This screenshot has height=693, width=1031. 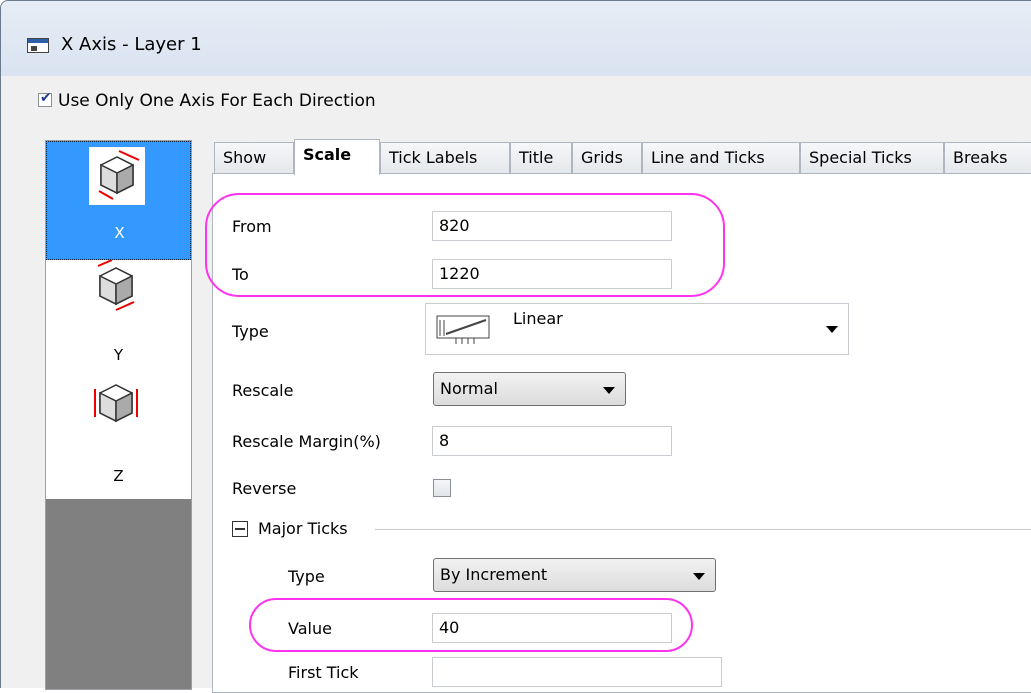 What do you see at coordinates (552, 441) in the screenshot?
I see `rescale-margin-input: 8` at bounding box center [552, 441].